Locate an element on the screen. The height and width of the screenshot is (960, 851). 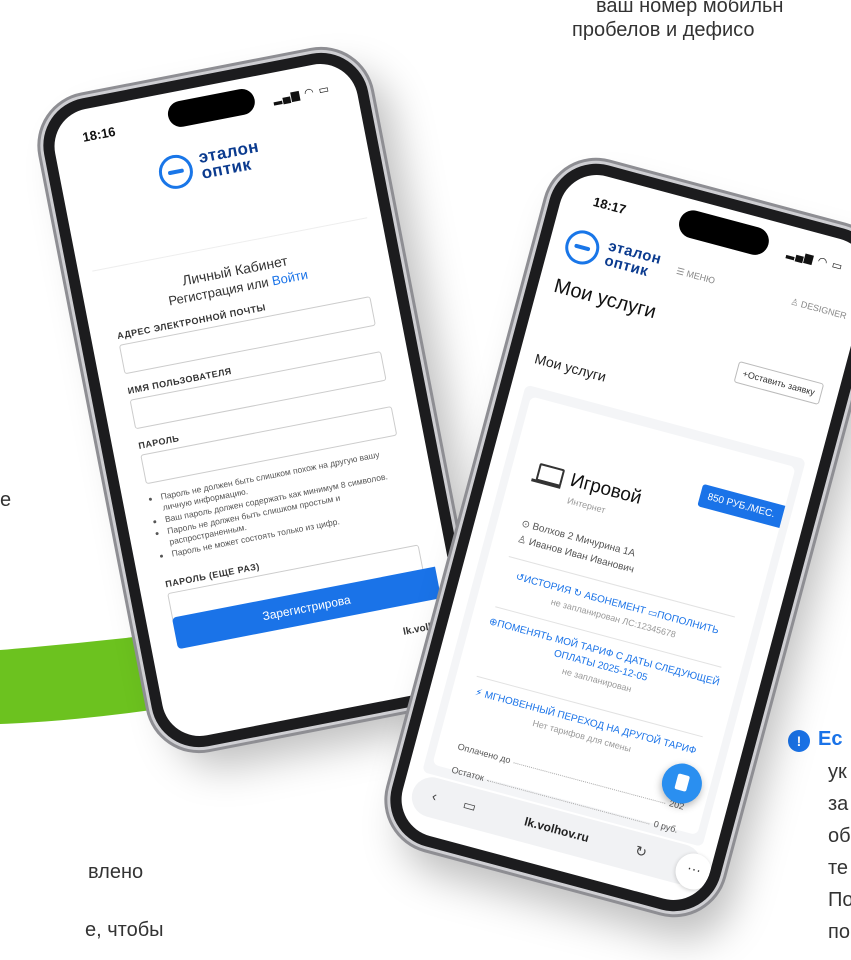
notice-line: за is located at coordinates (838, 804).